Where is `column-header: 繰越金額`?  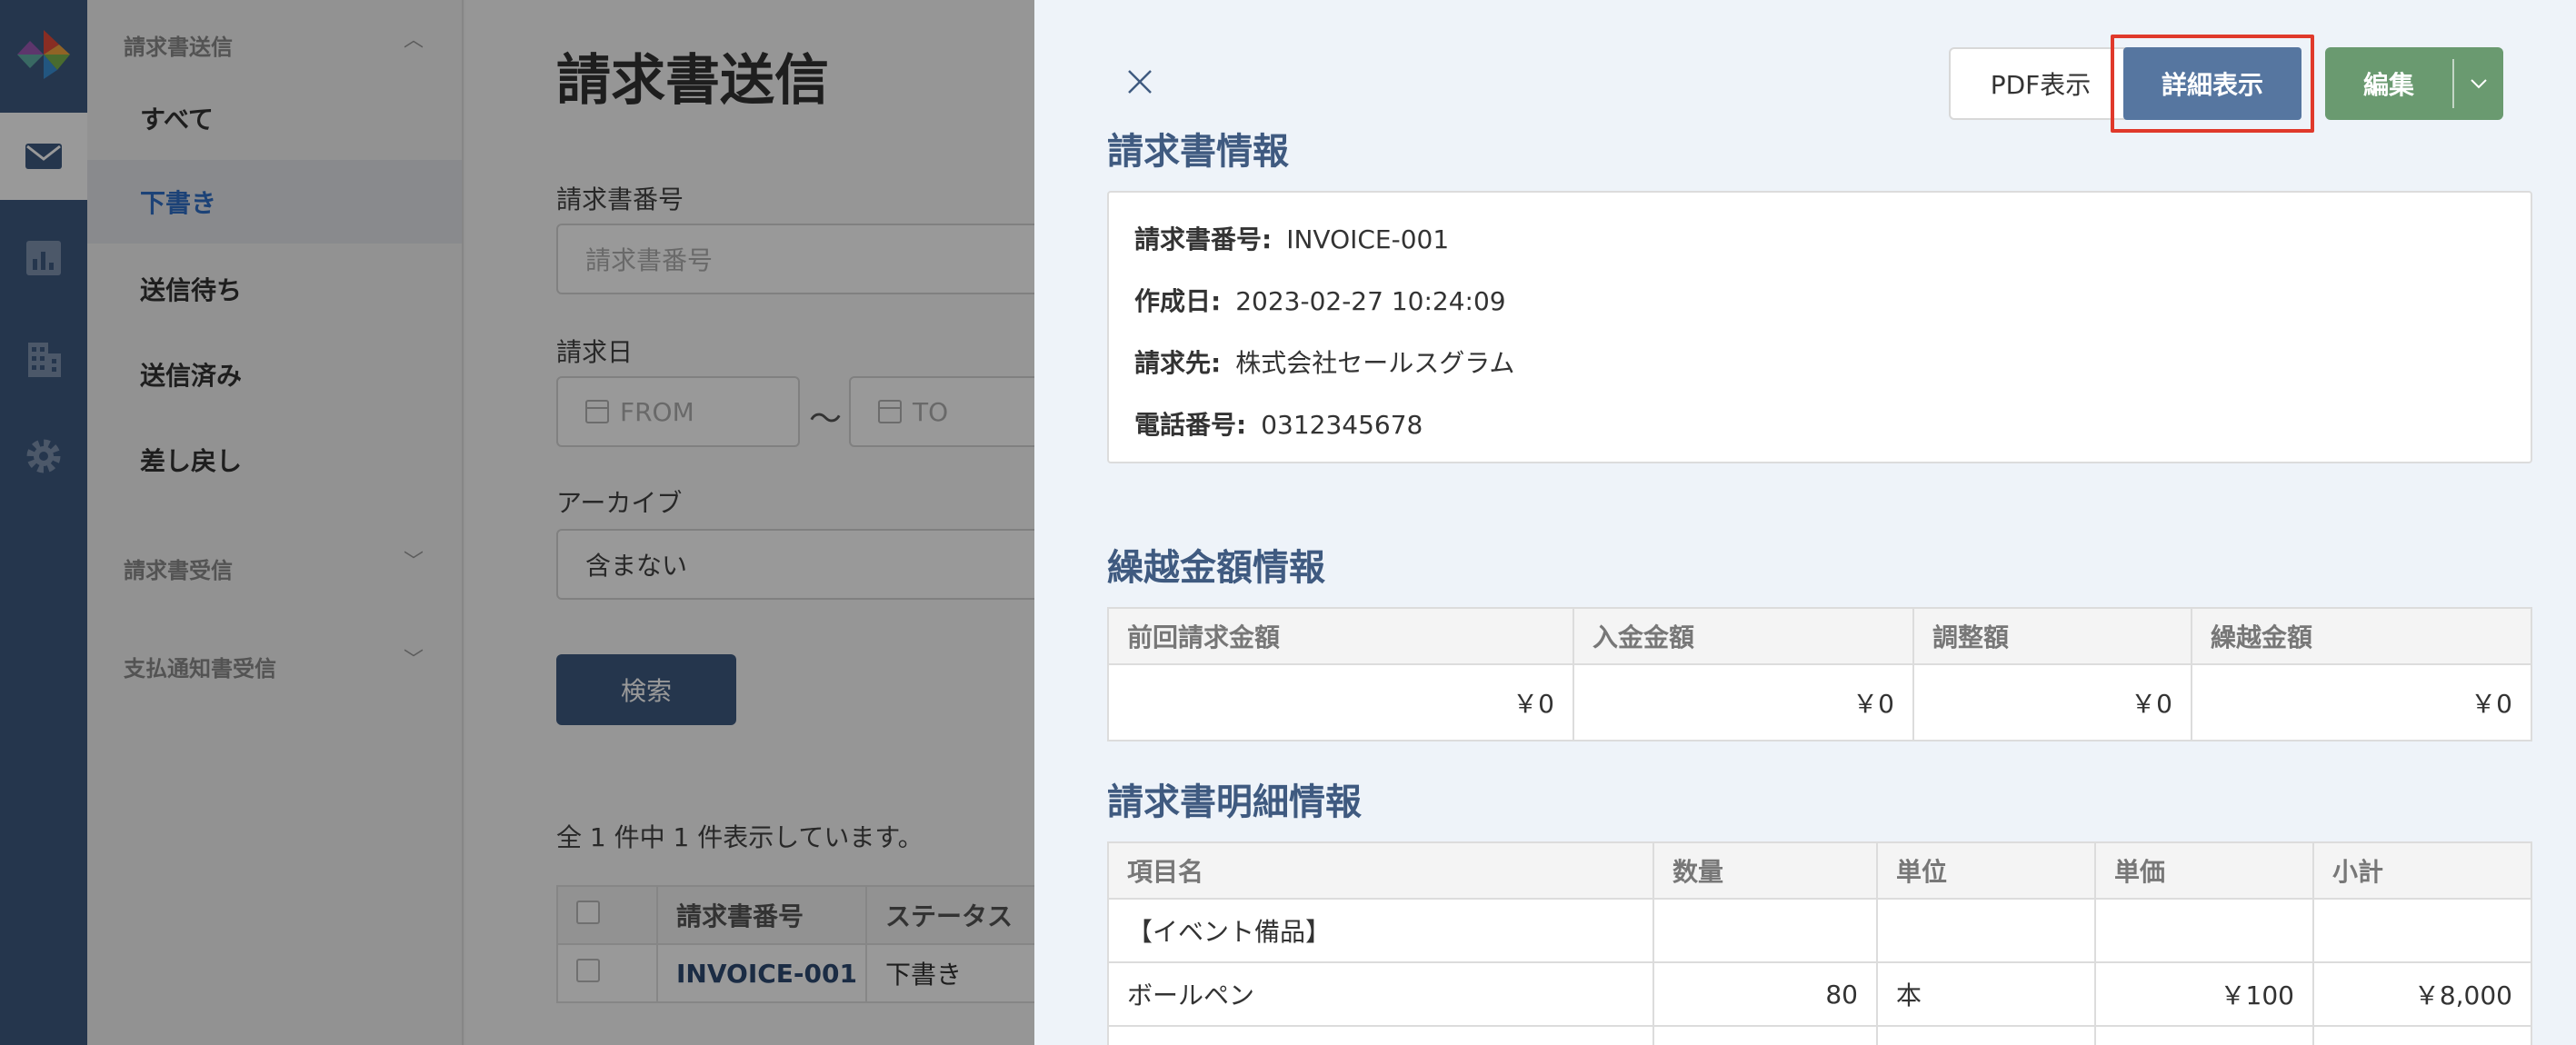 column-header: 繰越金額 is located at coordinates (2361, 636).